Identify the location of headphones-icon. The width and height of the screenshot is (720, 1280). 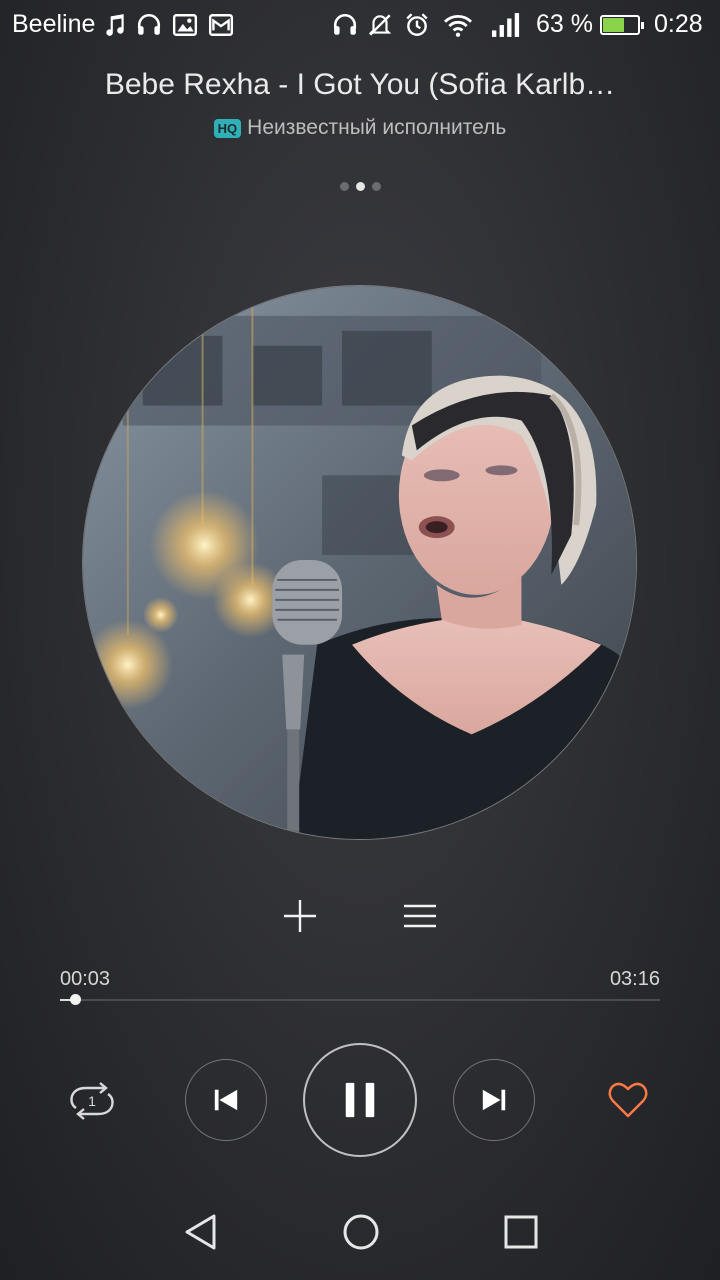
(149, 25).